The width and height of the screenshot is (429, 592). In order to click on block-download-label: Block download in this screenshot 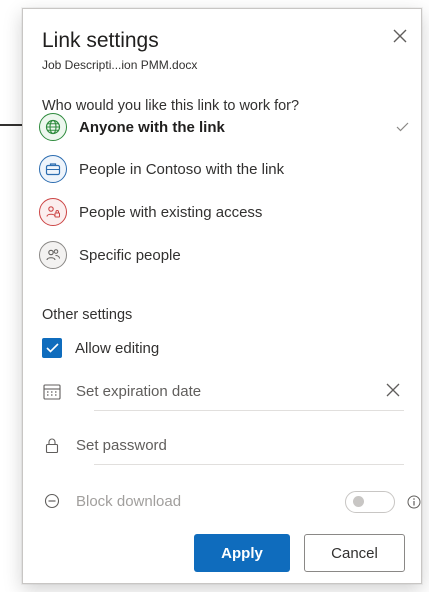, I will do `click(129, 501)`.